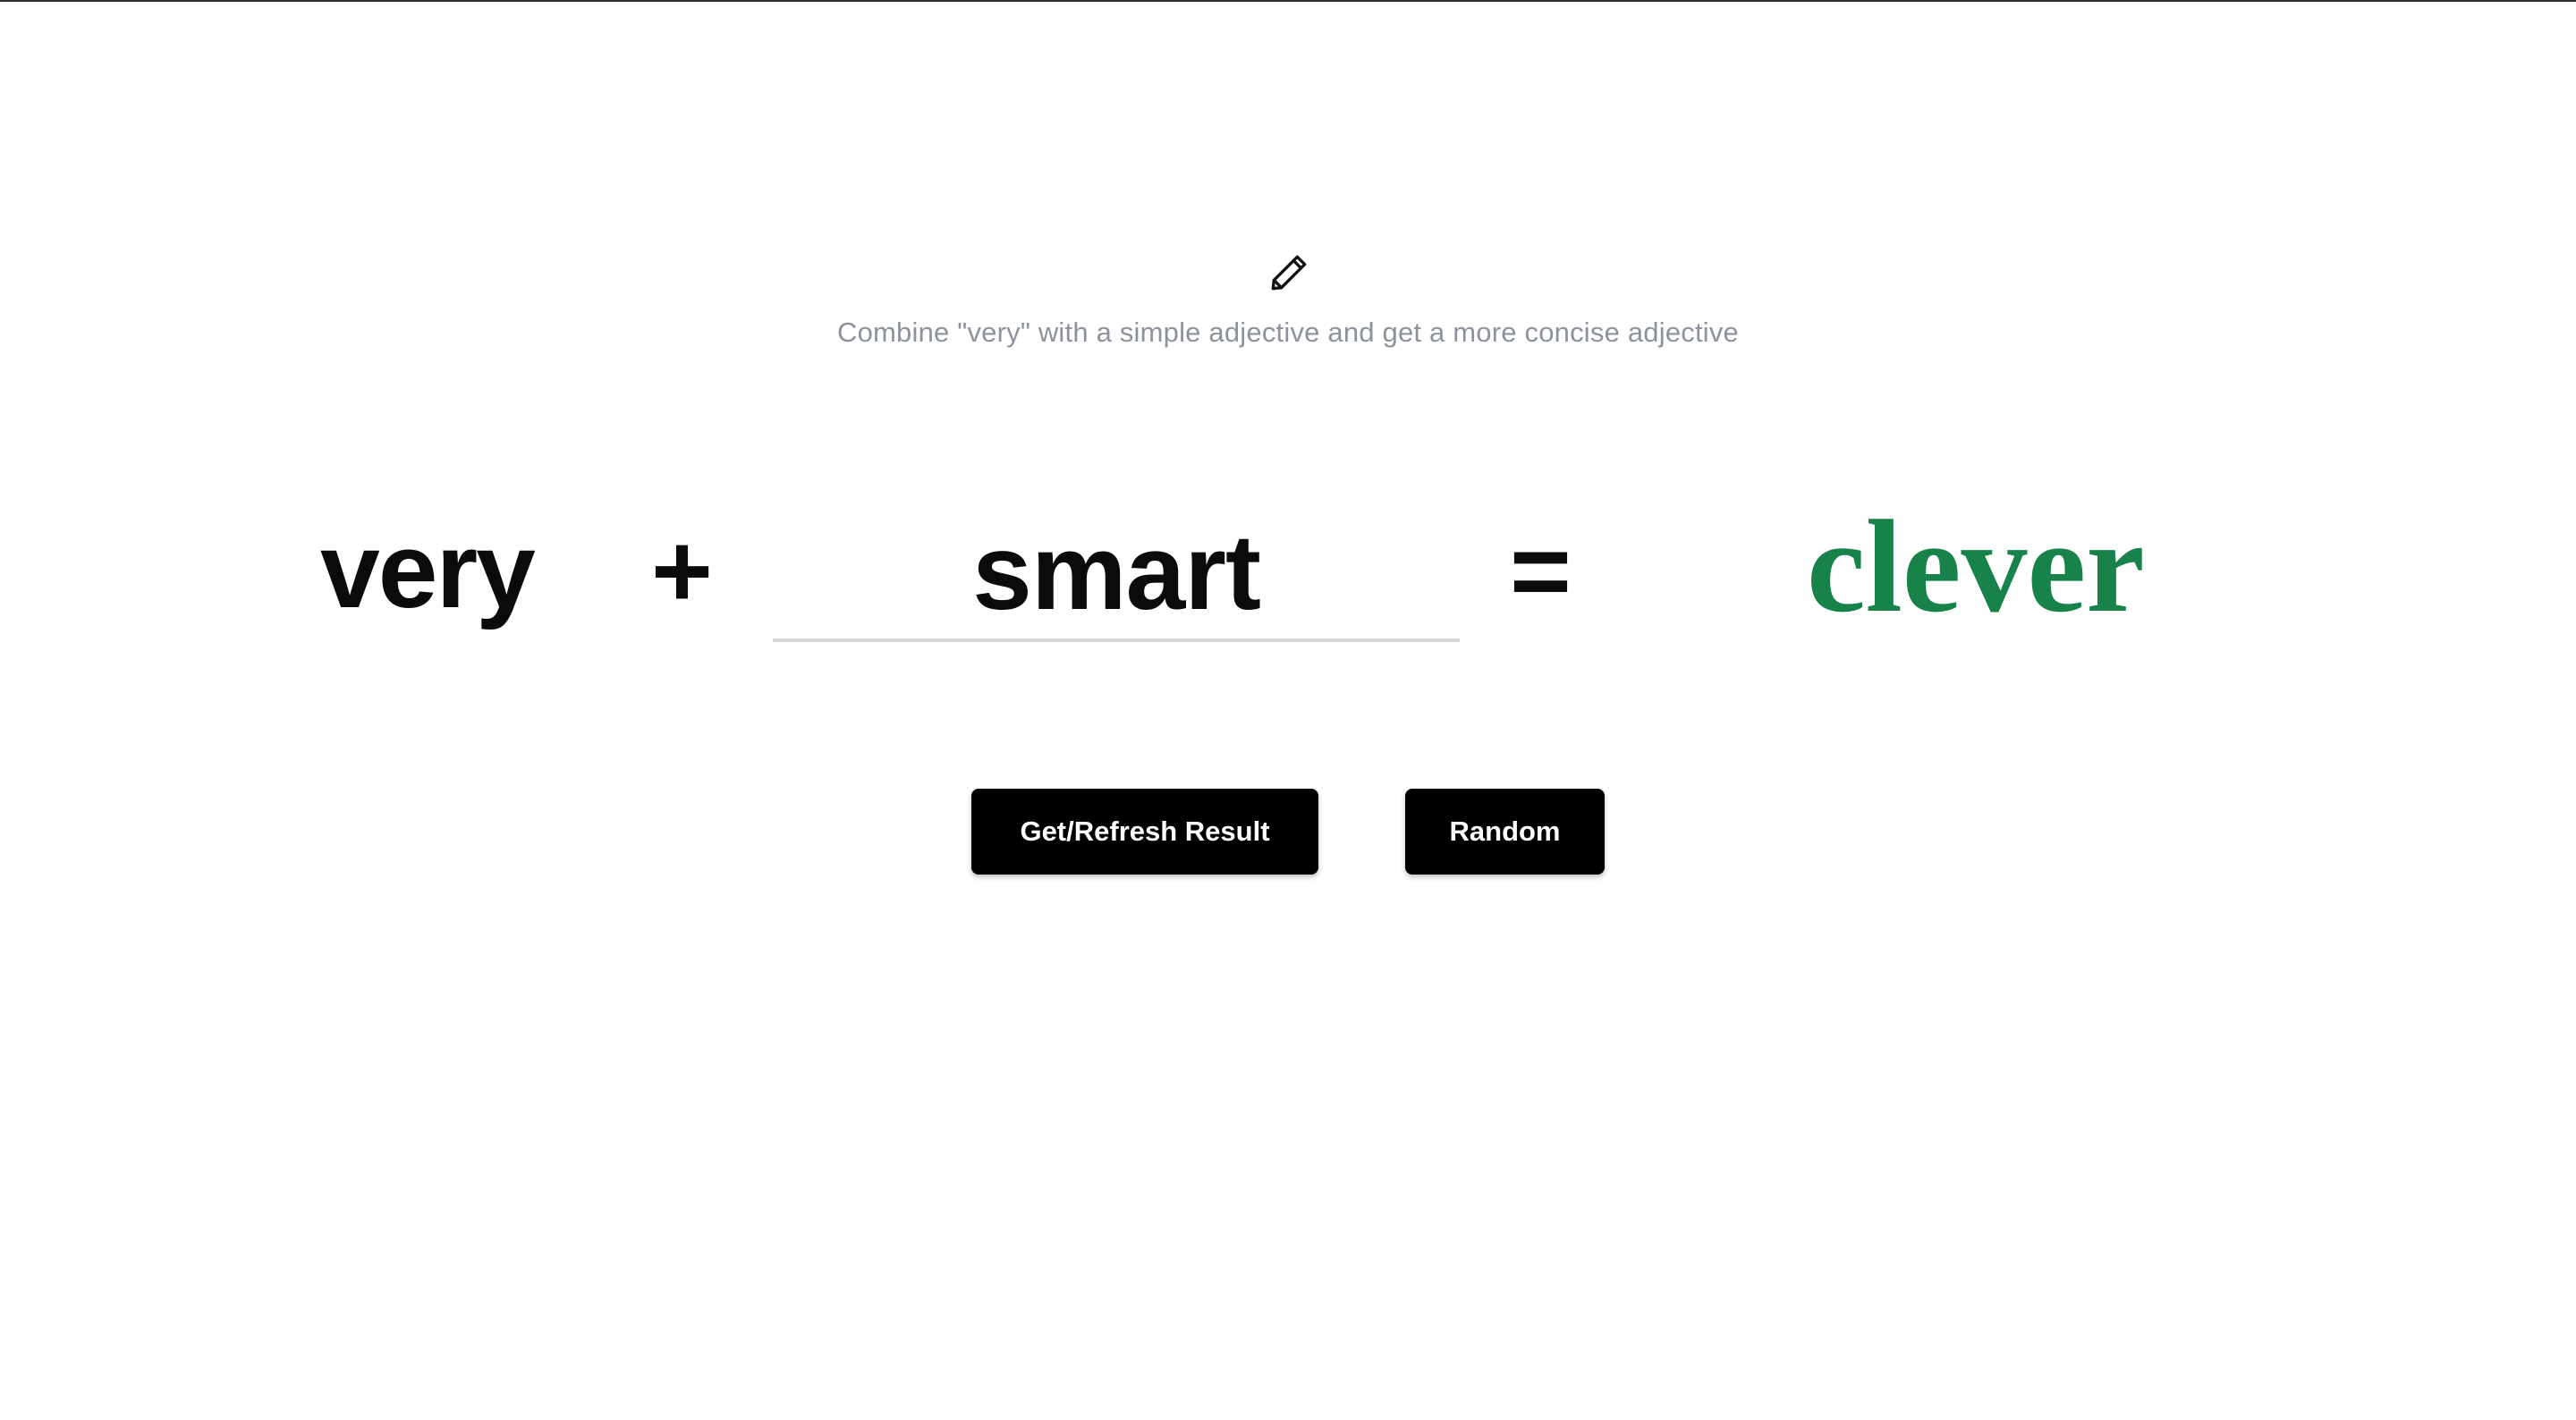 This screenshot has width=2576, height=1420. I want to click on top-border, so click(1288, 1).